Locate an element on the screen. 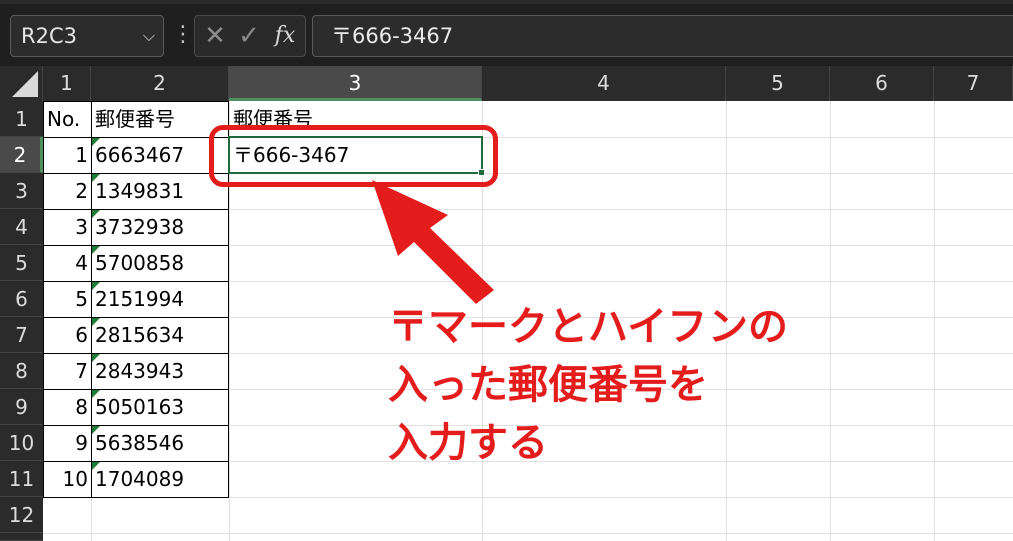 The height and width of the screenshot is (541, 1013). row-header-11: 11 is located at coordinates (21, 479).